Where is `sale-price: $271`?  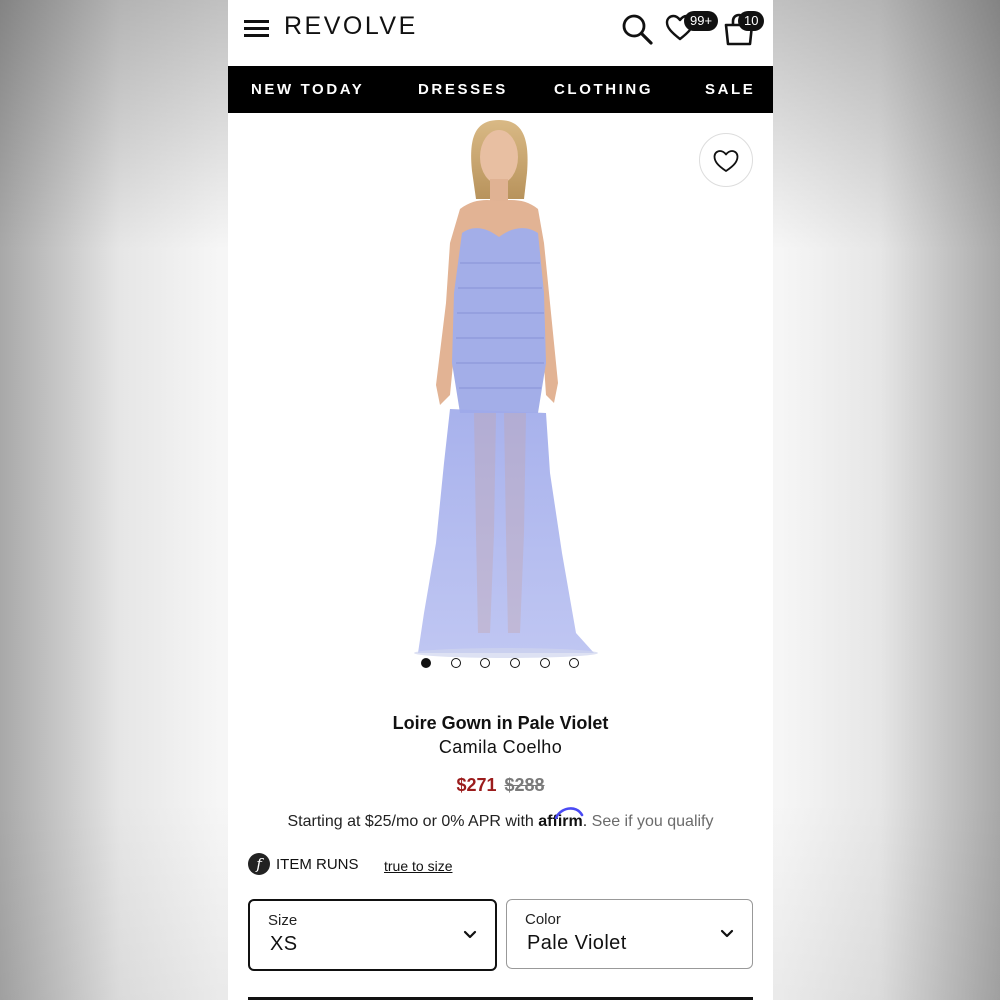 sale-price: $271 is located at coordinates (476, 785).